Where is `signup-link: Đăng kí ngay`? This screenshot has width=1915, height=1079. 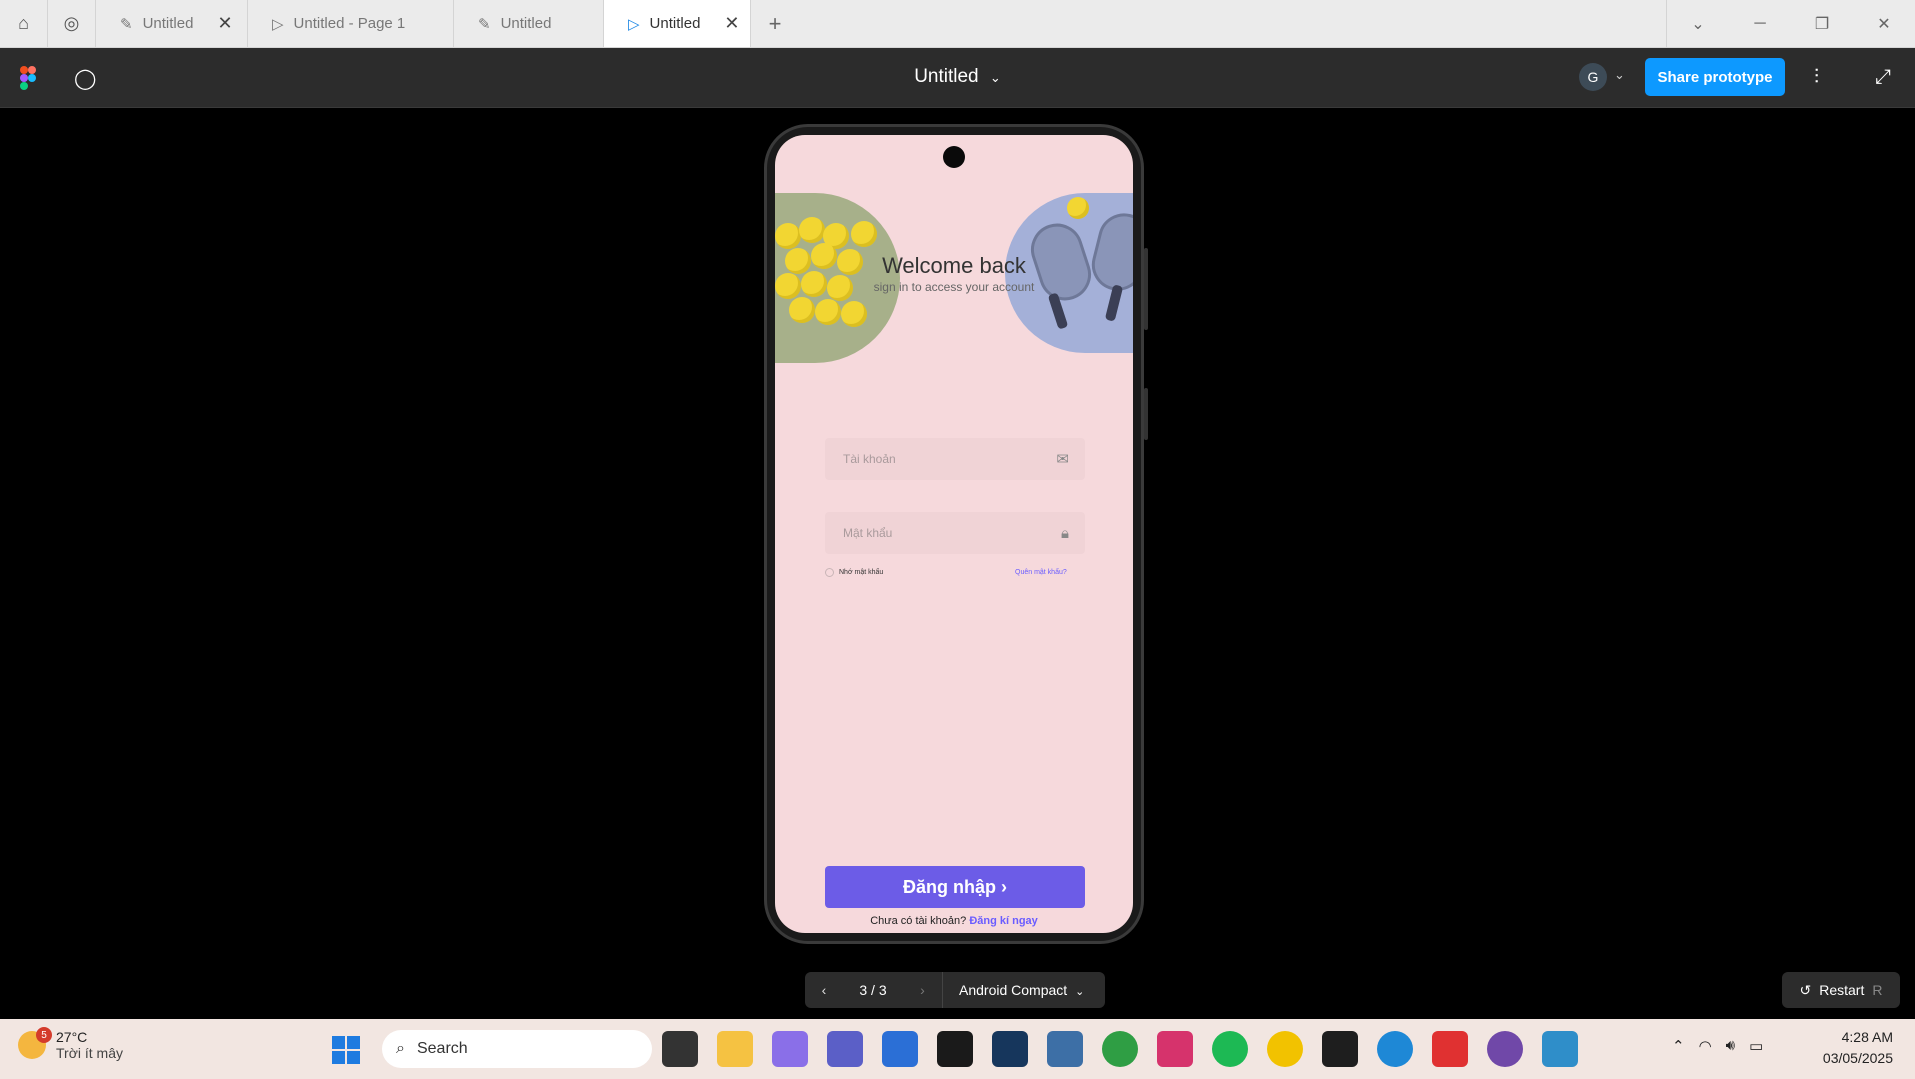 signup-link: Đăng kí ngay is located at coordinates (1003, 921).